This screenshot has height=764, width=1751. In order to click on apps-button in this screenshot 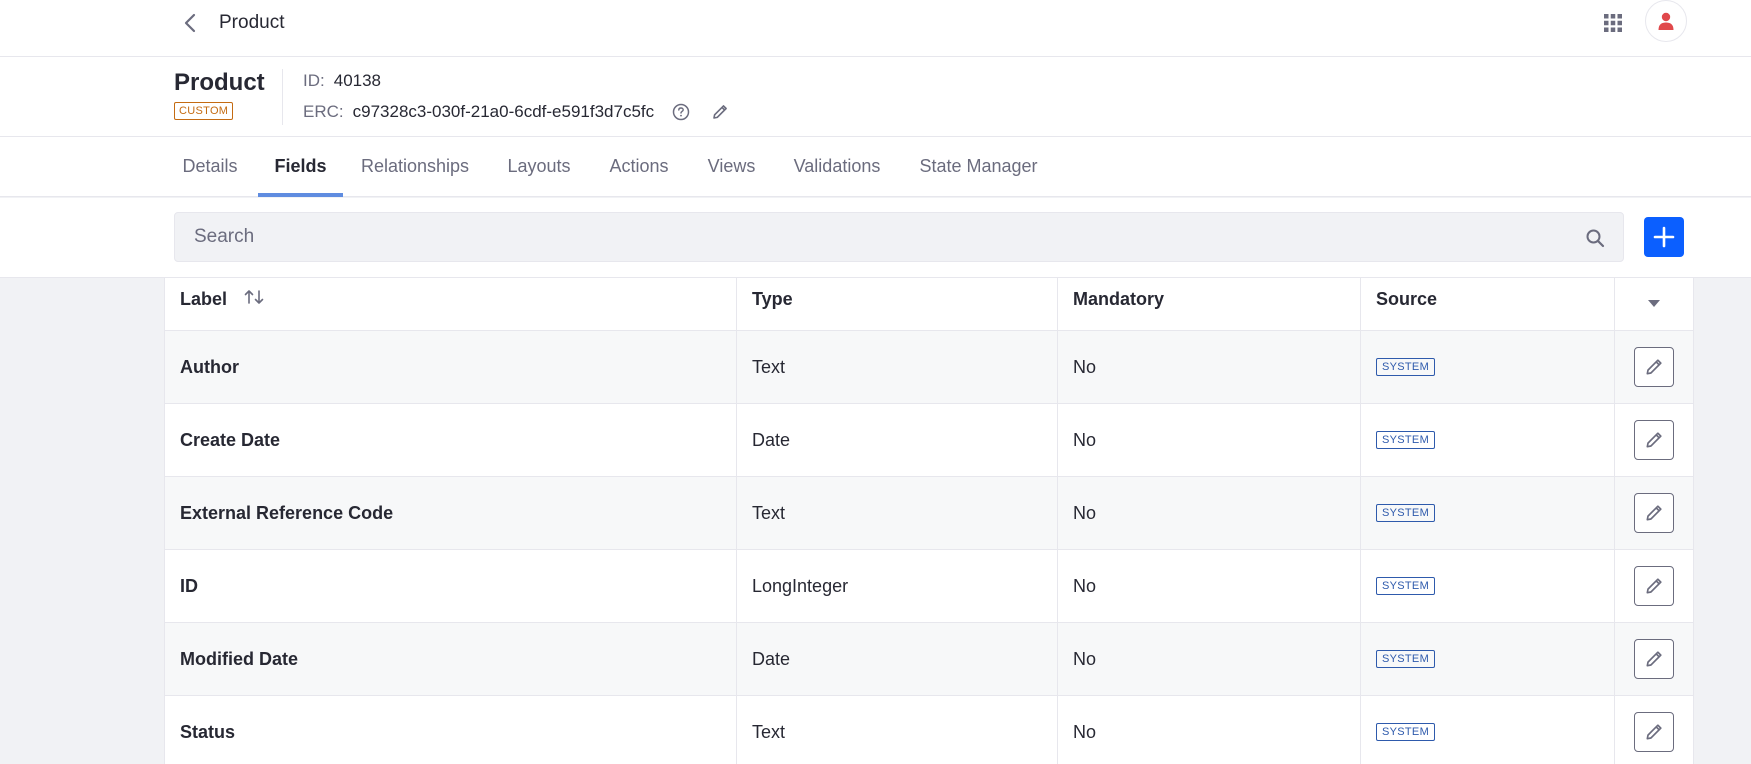, I will do `click(1613, 23)`.